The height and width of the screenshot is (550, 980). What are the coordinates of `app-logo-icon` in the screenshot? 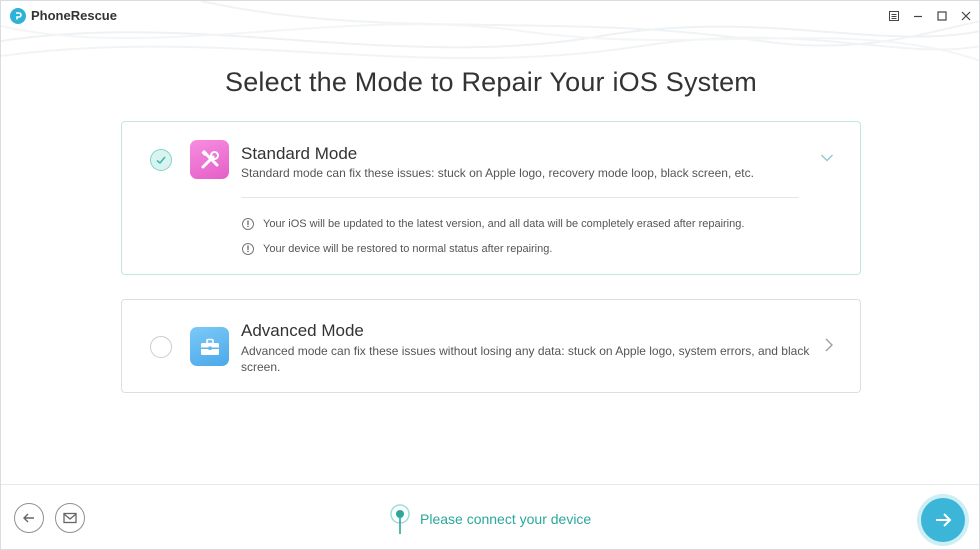 It's located at (18, 16).